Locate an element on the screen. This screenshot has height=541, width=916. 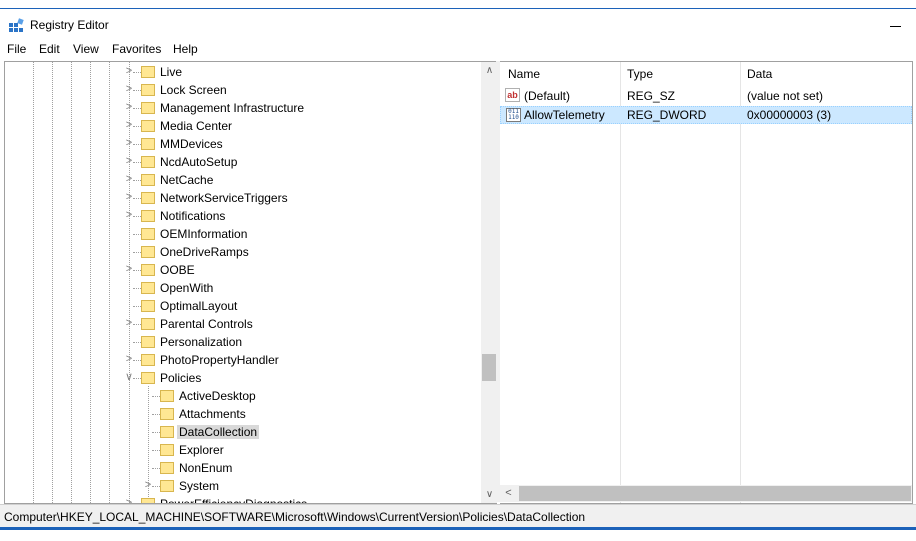
window-title: Registry Editor is located at coordinates (69, 25).